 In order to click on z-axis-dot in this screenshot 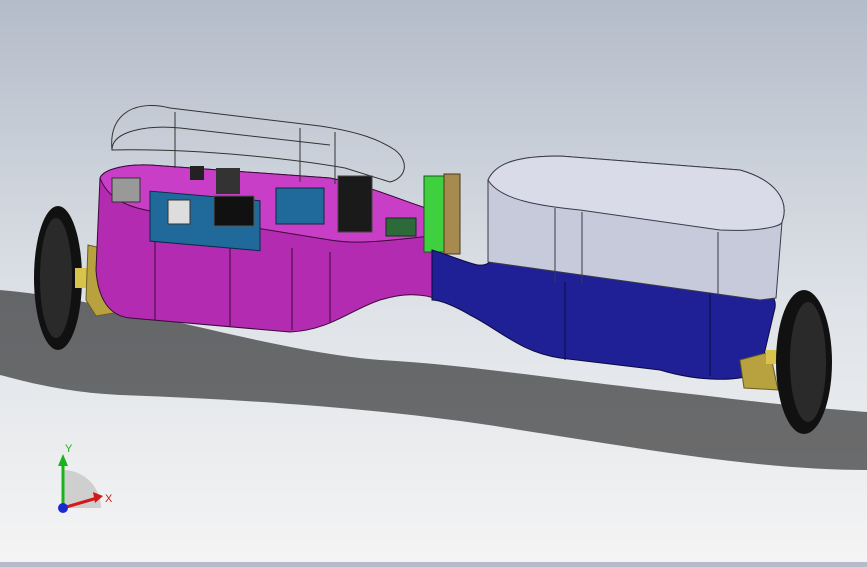, I will do `click(63, 508)`.